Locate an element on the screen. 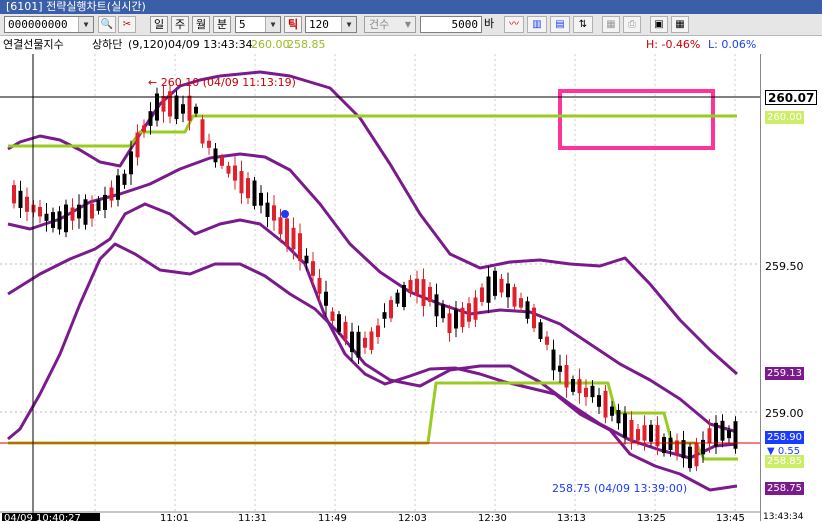 Image resolution: width=822 pixels, height=522 pixels. link-icon: ✂ is located at coordinates (127, 24).